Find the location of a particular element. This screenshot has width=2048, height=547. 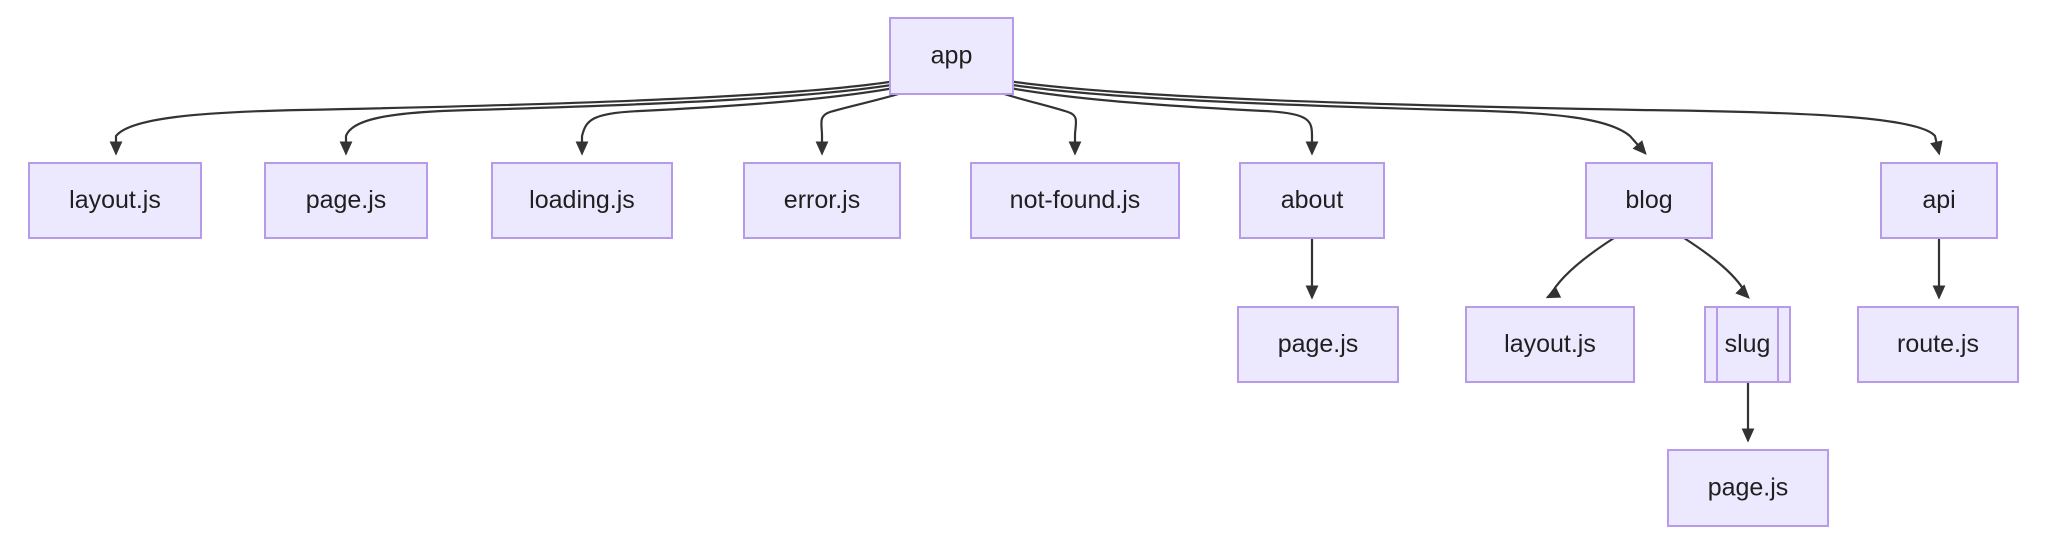

edge-app-to-about is located at coordinates (1160, 120).